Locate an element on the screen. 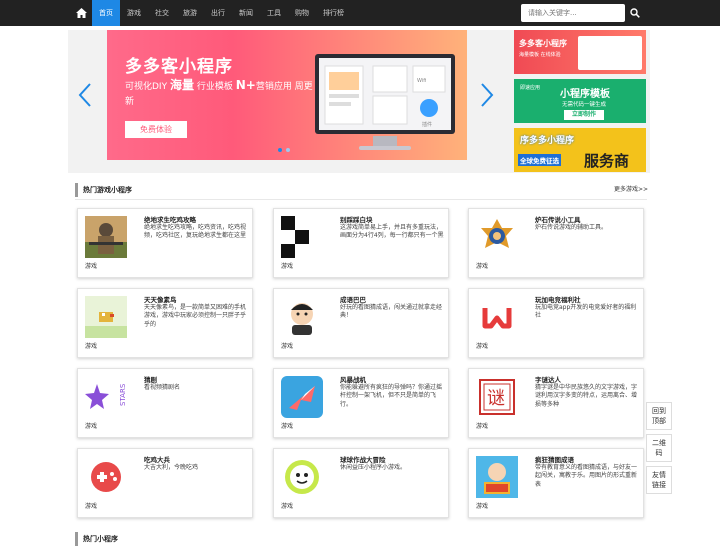 This screenshot has width=720, height=546. card-title: 字谜达人 is located at coordinates (548, 379).